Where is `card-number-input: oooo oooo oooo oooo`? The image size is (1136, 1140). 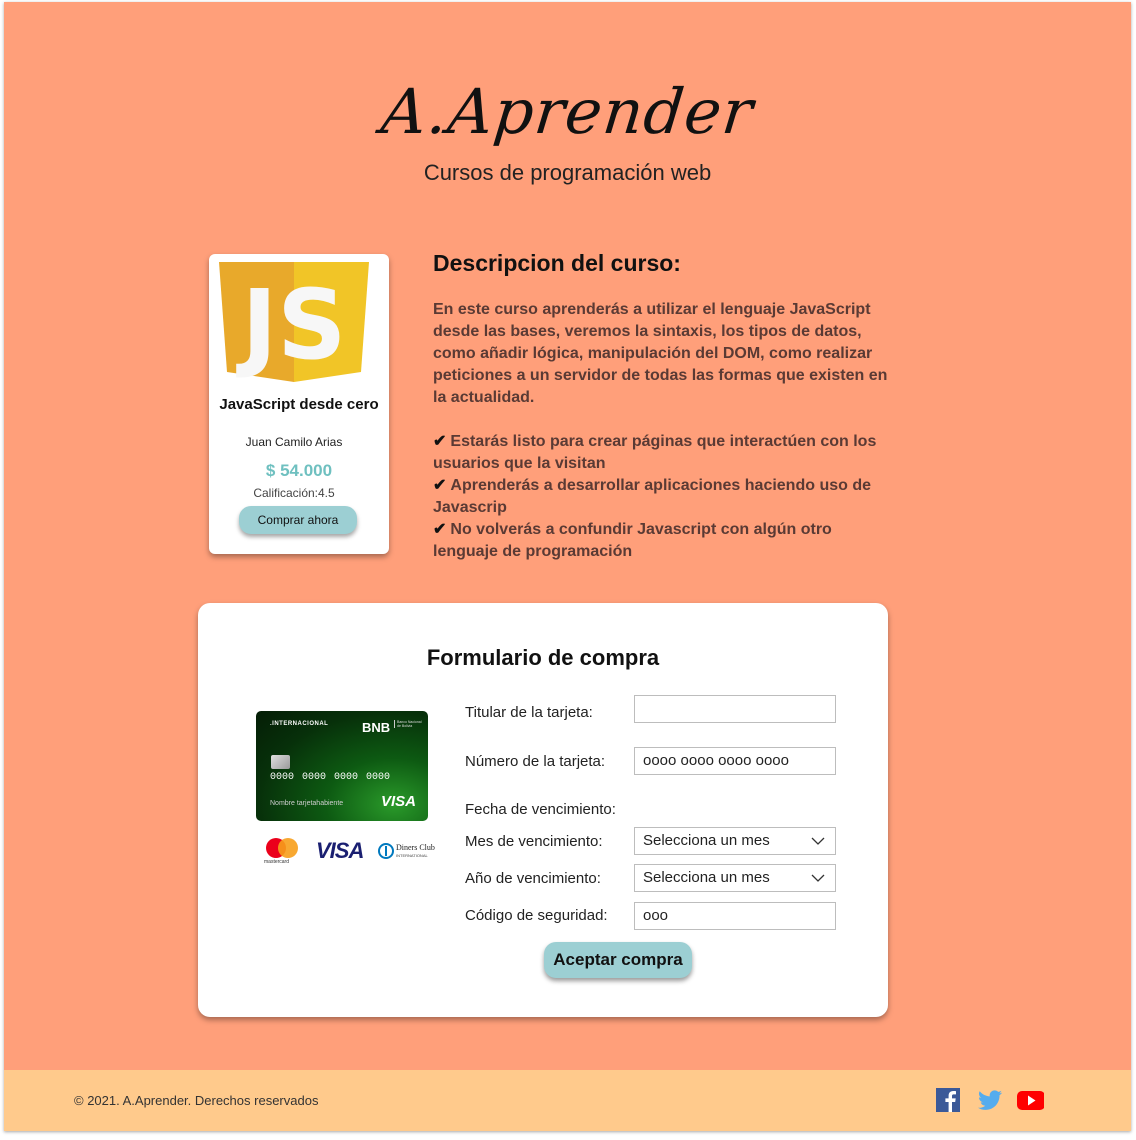 card-number-input: oooo oooo oooo oooo is located at coordinates (735, 761).